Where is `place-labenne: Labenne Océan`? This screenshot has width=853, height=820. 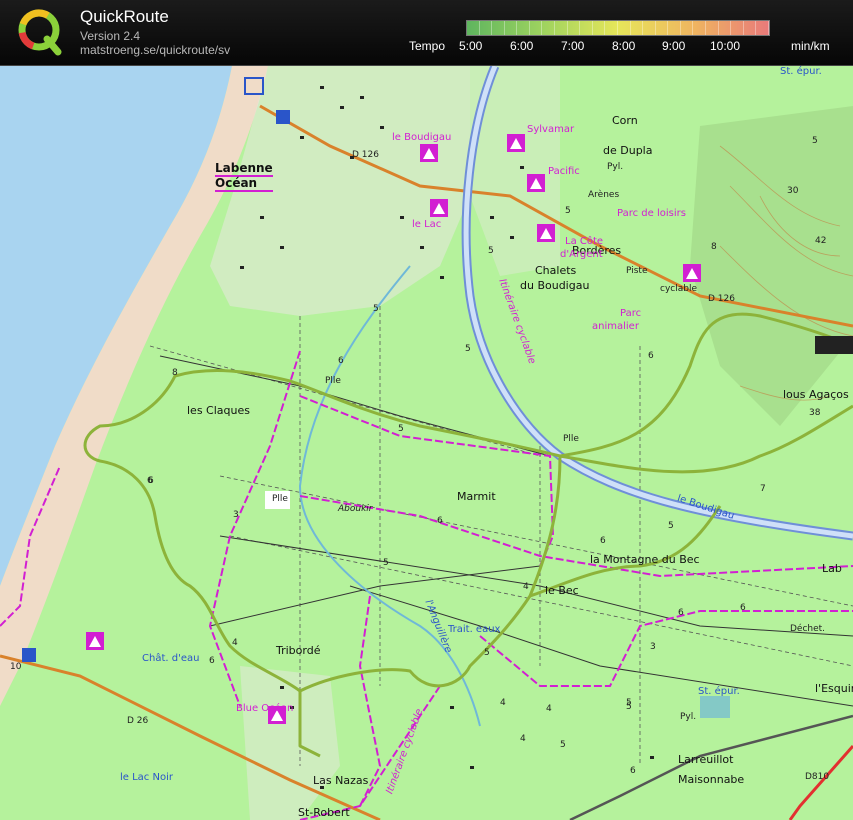 place-labenne: Labenne Océan is located at coordinates (244, 176).